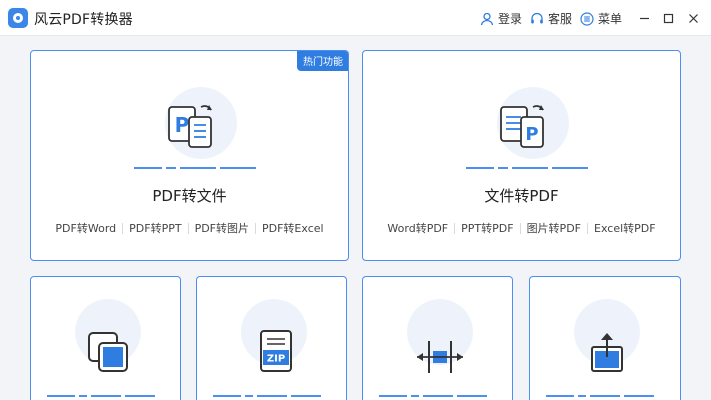  I want to click on tool-card-split, so click(437, 338).